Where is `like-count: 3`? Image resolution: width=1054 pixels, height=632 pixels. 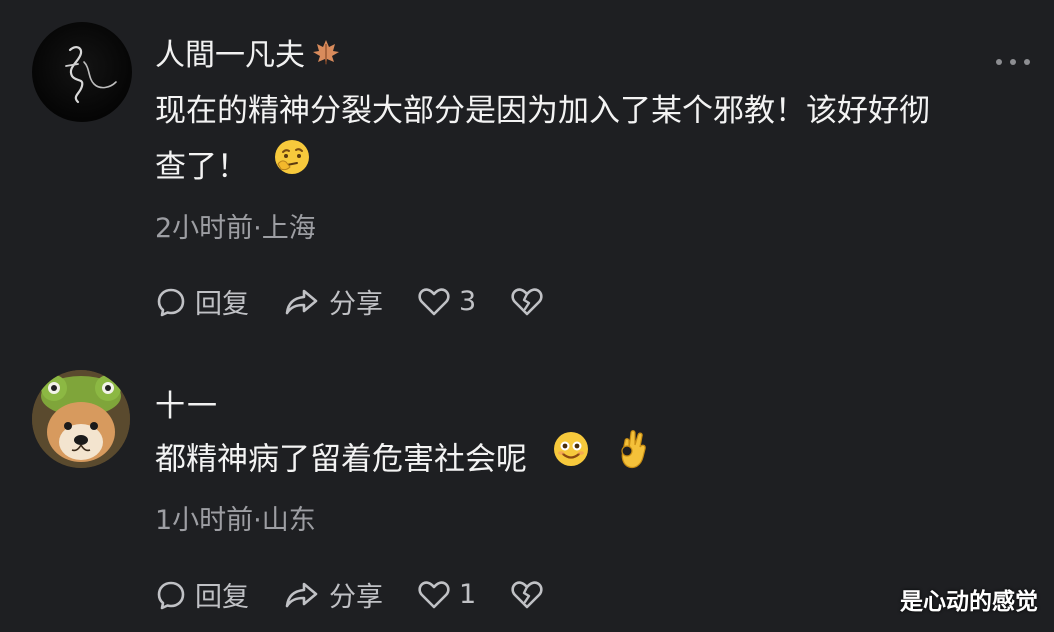
like-count: 3 is located at coordinates (468, 301).